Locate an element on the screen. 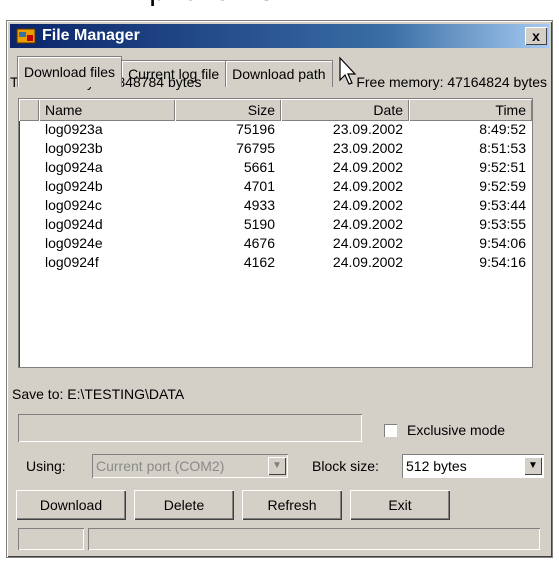  status-panel-left is located at coordinates (51, 539).